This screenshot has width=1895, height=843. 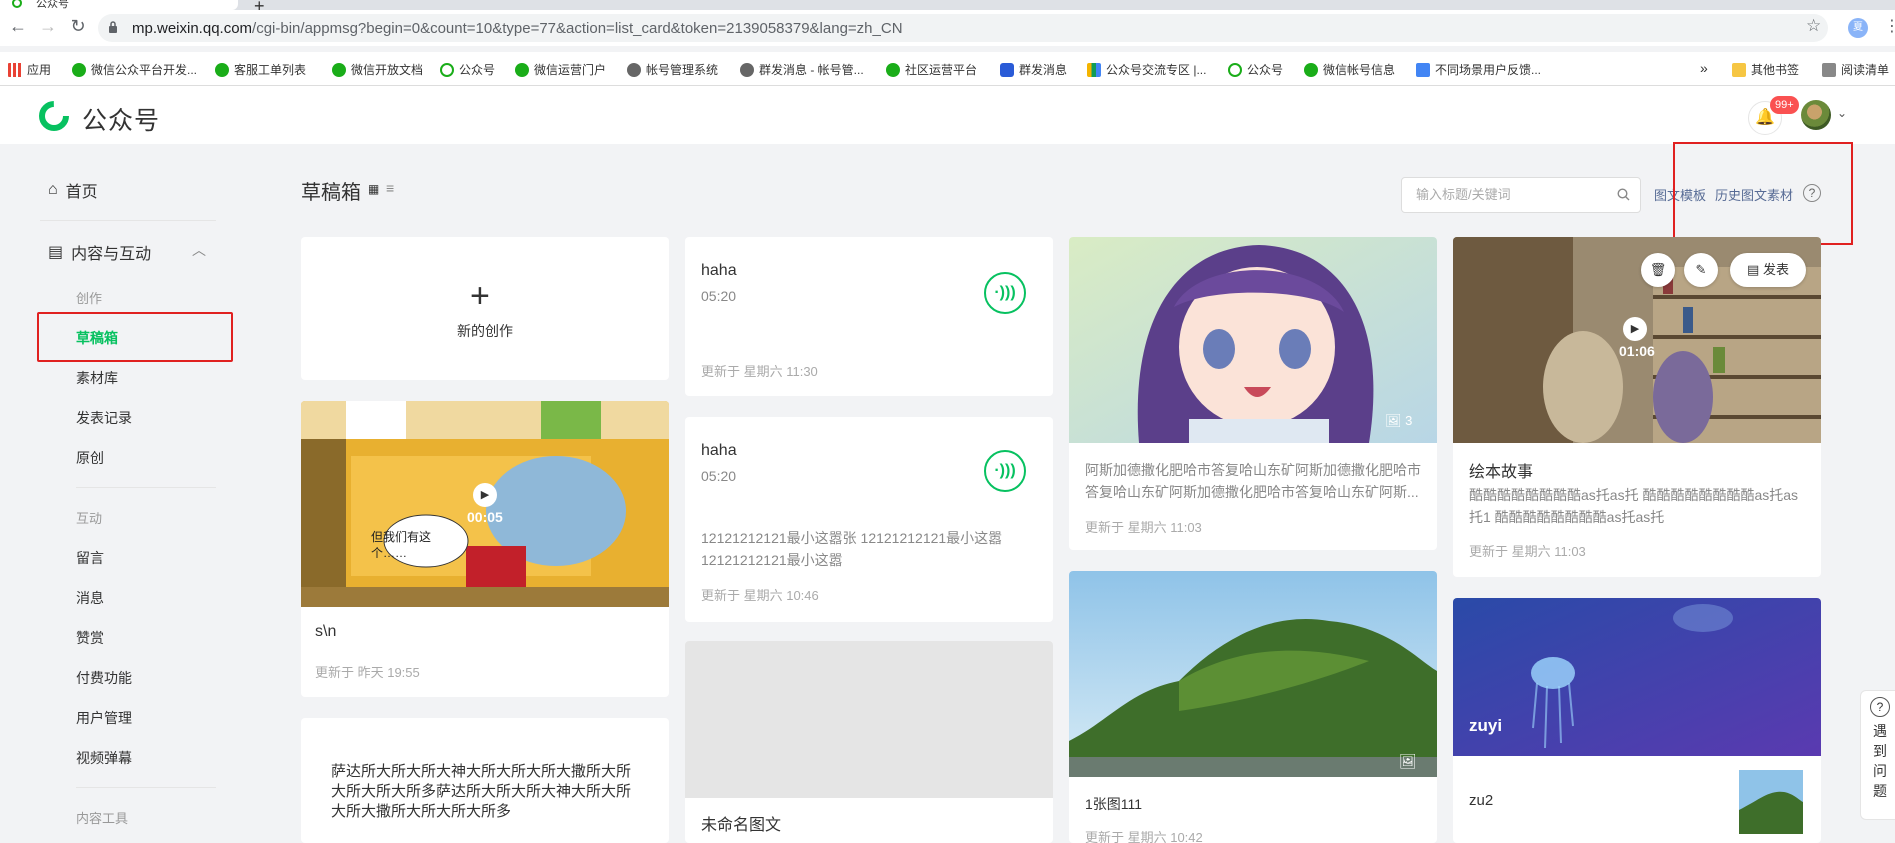 I want to click on multi-article-draft-card: zuyi zu2, so click(x=1637, y=720).